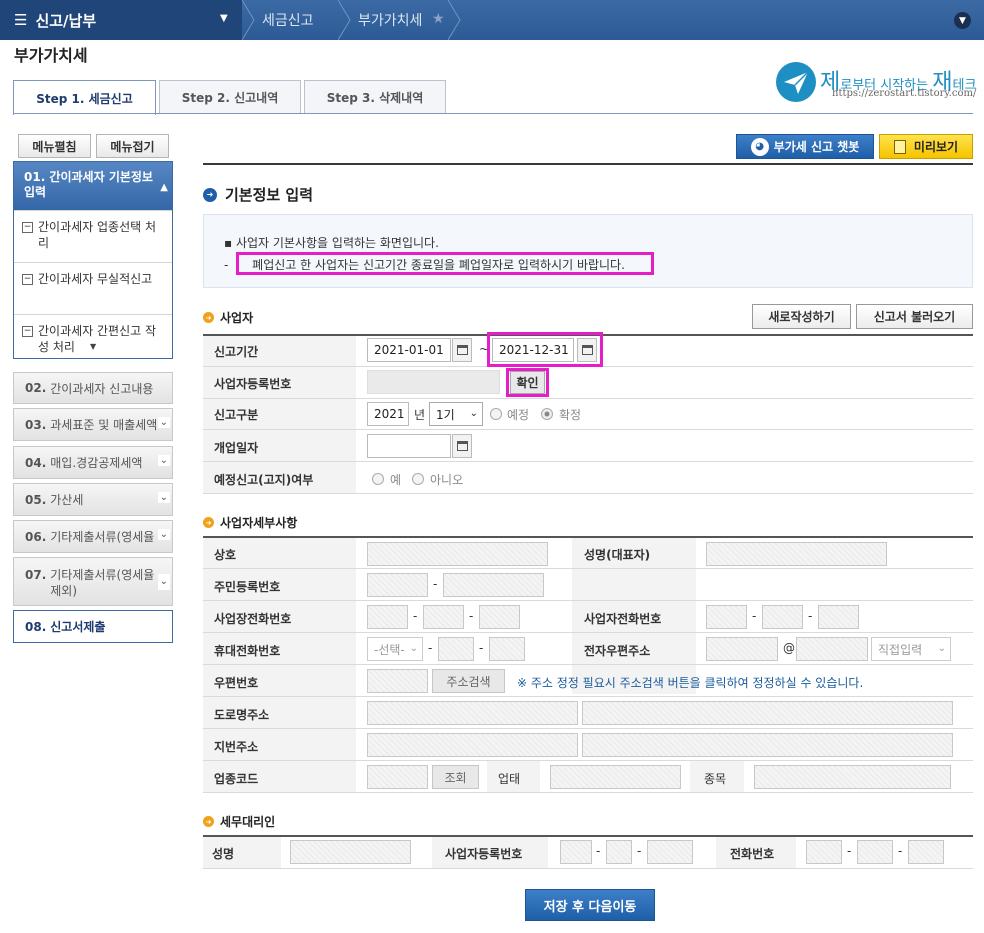  I want to click on breadcrumb-vat: 부가가치세, so click(390, 20).